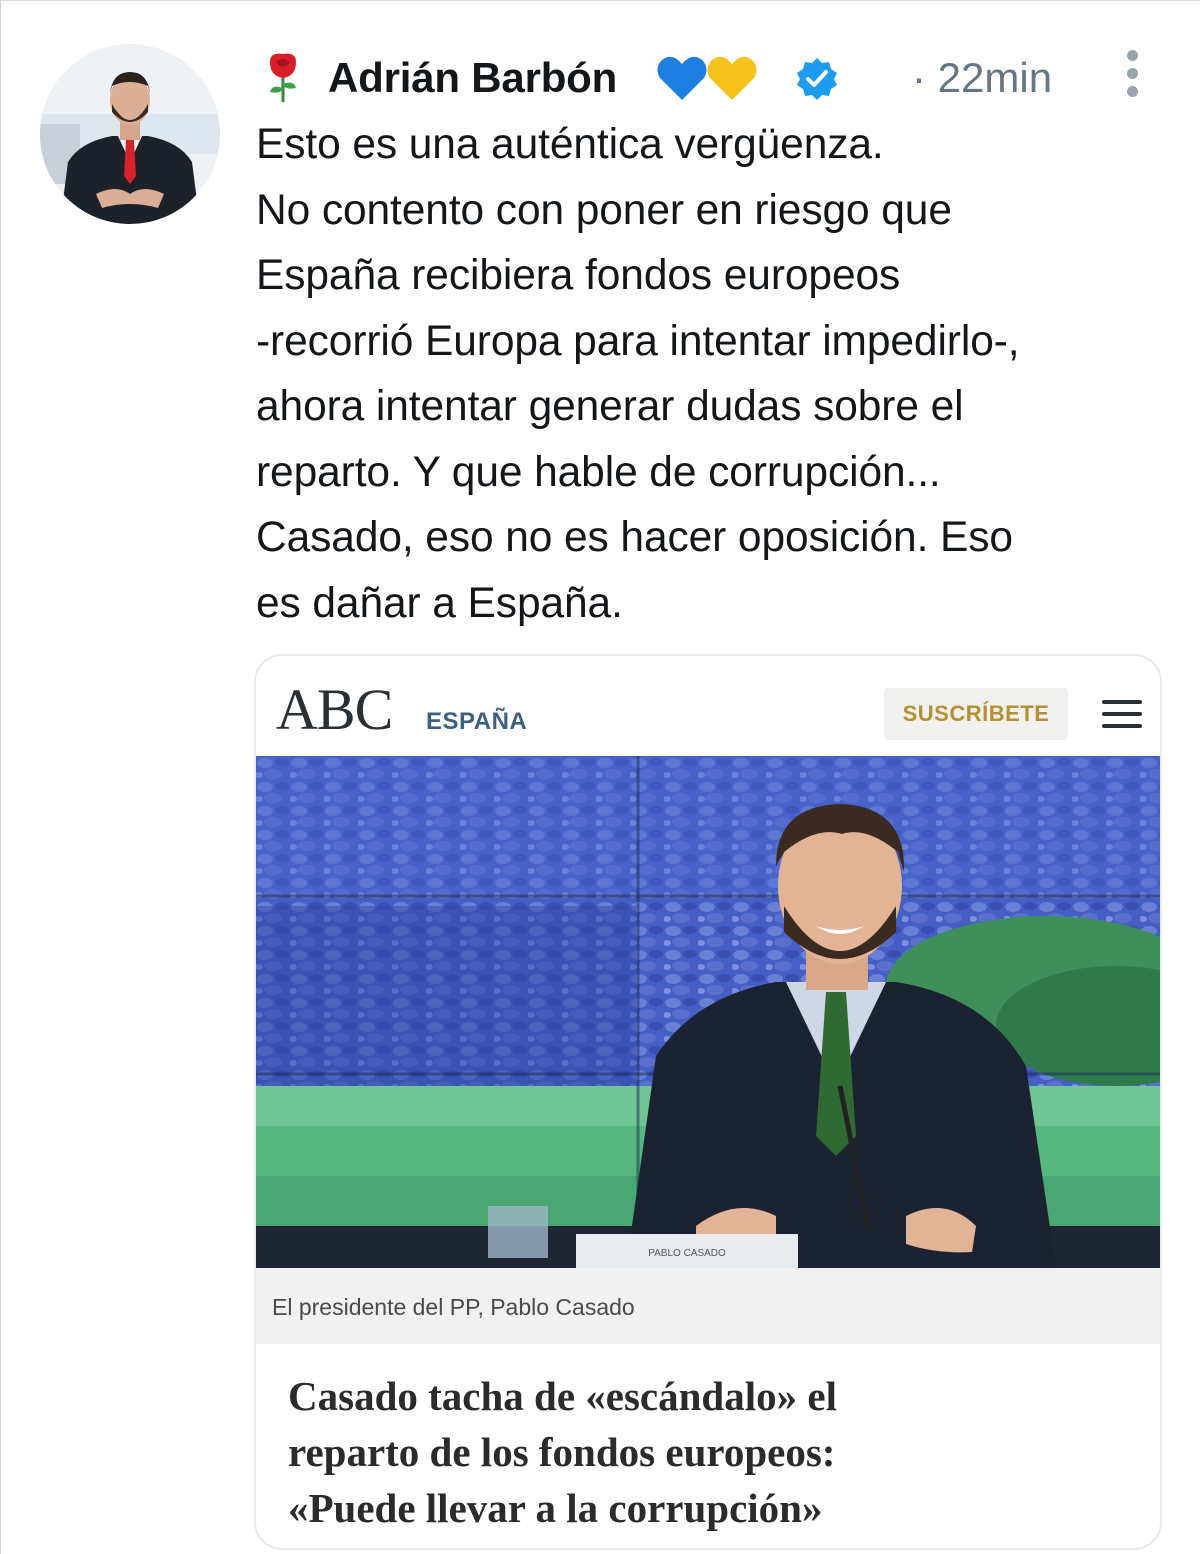 The width and height of the screenshot is (1200, 1554). I want to click on tweet-text-line: ahora intentar generar dudas sobre el, so click(610, 406).